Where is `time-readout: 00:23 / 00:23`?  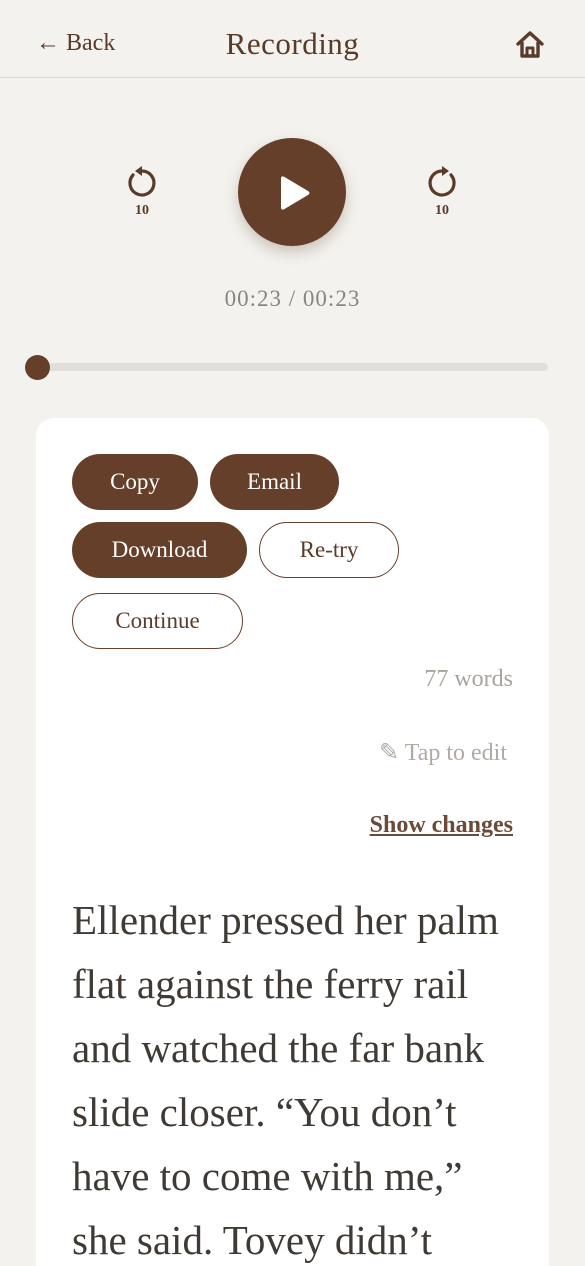 time-readout: 00:23 / 00:23 is located at coordinates (292, 298).